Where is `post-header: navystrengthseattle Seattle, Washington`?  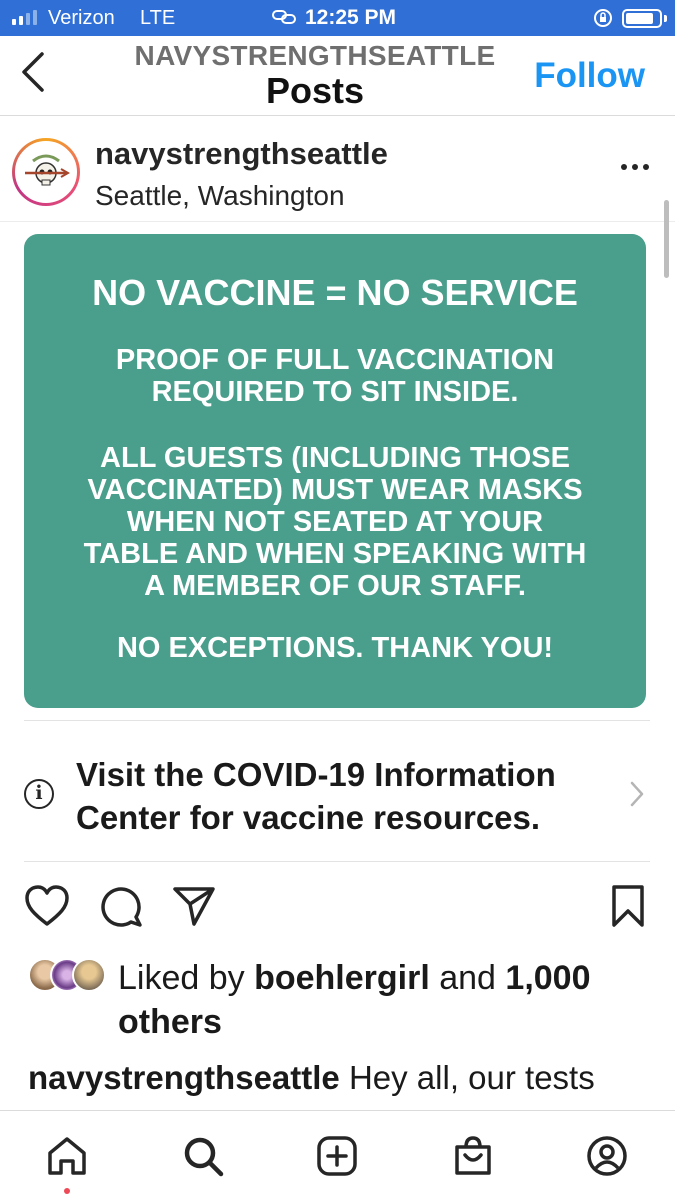
post-header: navystrengthseattle Seattle, Washington is located at coordinates (337, 170).